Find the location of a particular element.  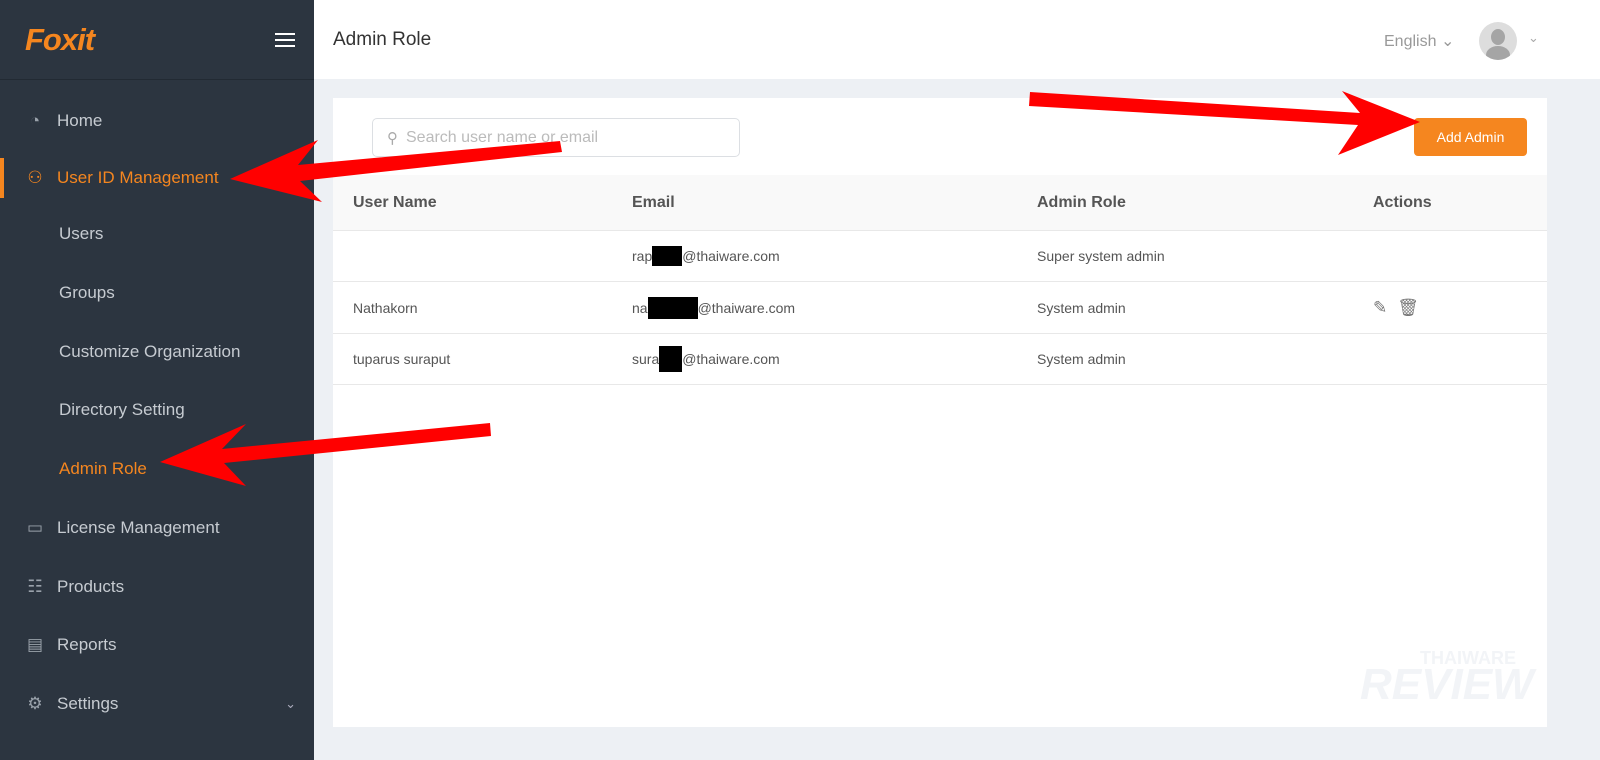

sidebar-item-users: Users is located at coordinates (157, 234).